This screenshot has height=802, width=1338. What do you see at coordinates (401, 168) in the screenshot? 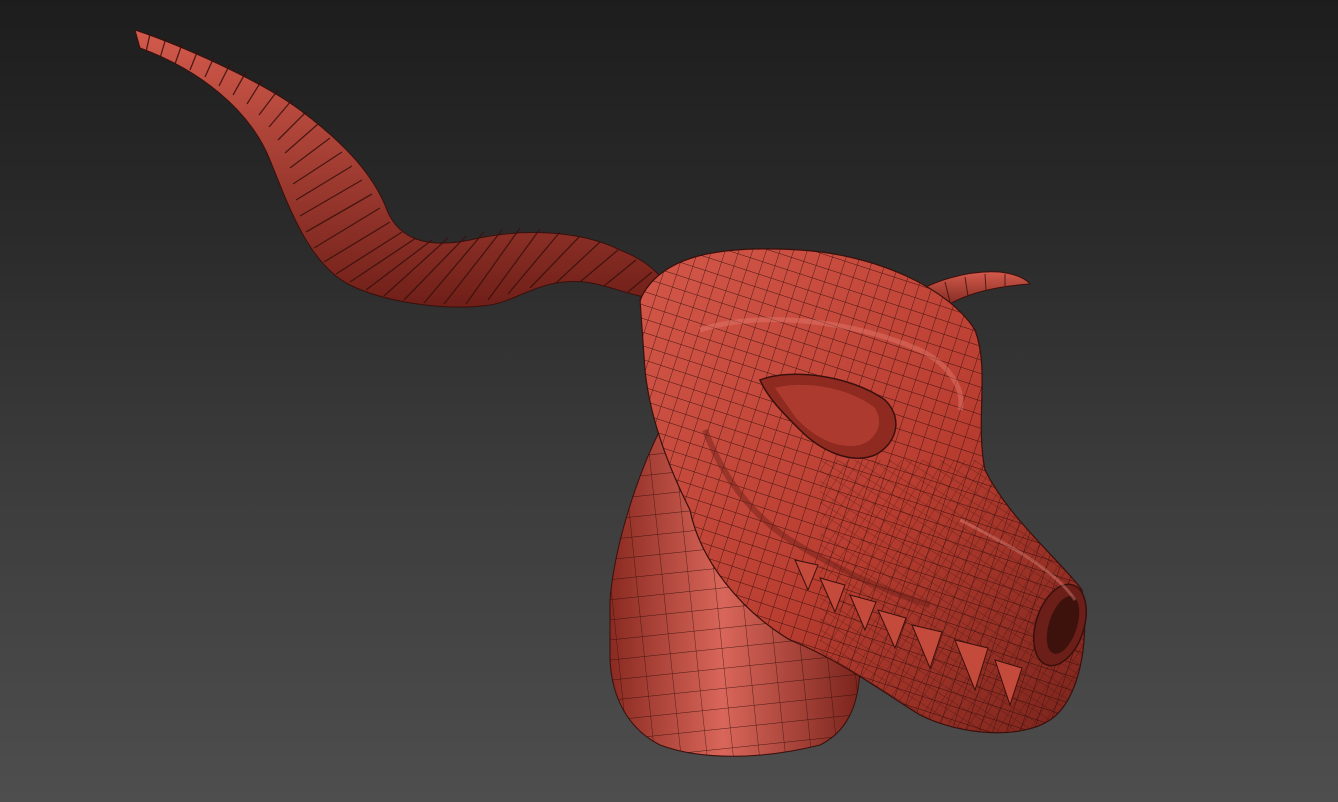
I see `left-horn` at bounding box center [401, 168].